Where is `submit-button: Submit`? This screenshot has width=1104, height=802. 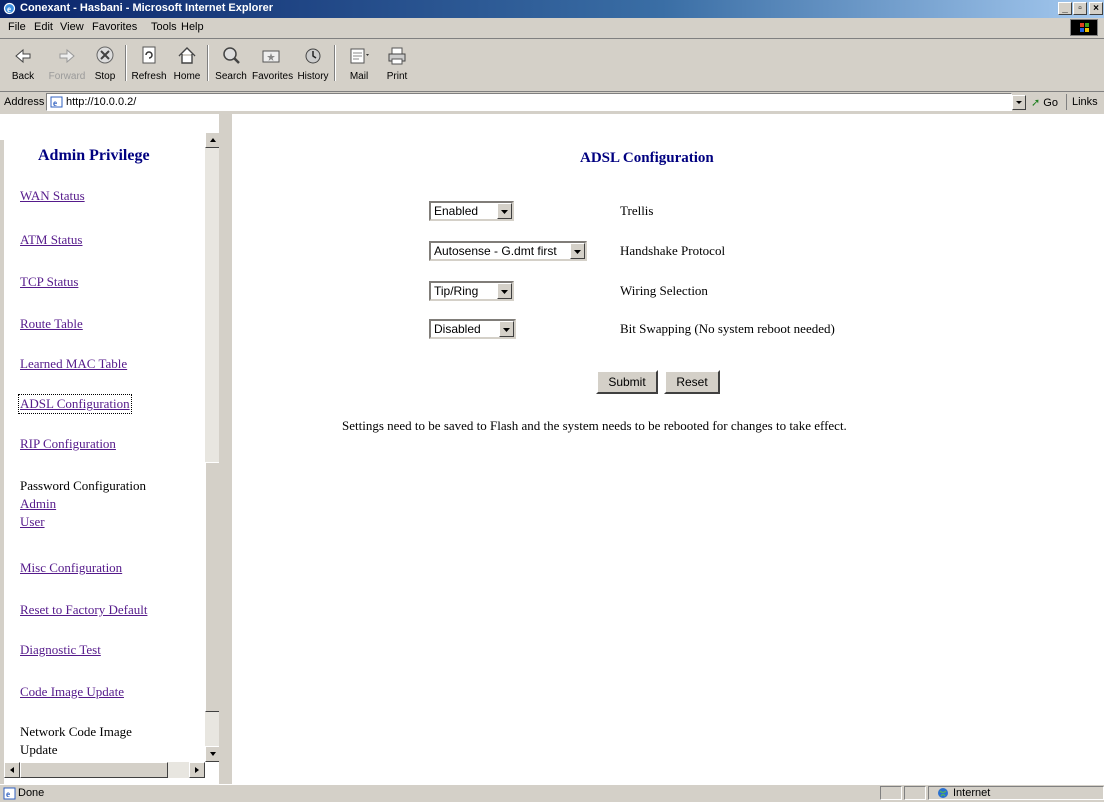
submit-button: Submit is located at coordinates (627, 382).